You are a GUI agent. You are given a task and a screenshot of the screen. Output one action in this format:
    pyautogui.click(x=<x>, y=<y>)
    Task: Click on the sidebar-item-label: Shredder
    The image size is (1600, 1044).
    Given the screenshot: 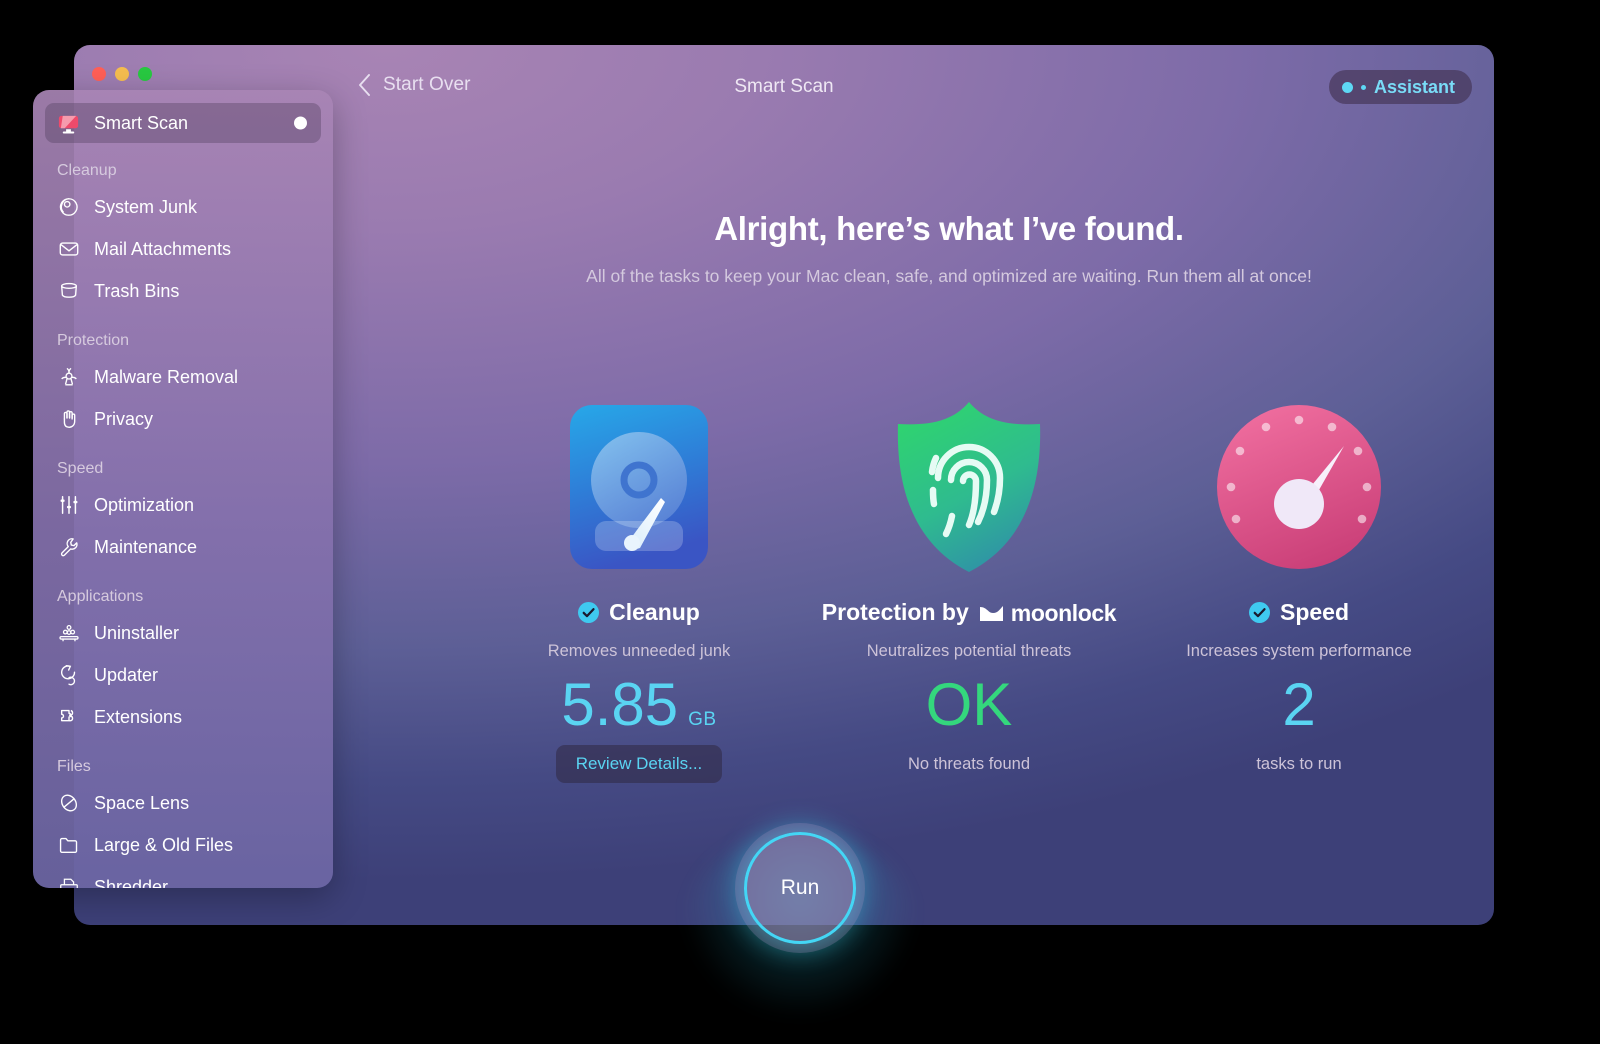 What is the action you would take?
    pyautogui.click(x=131, y=882)
    